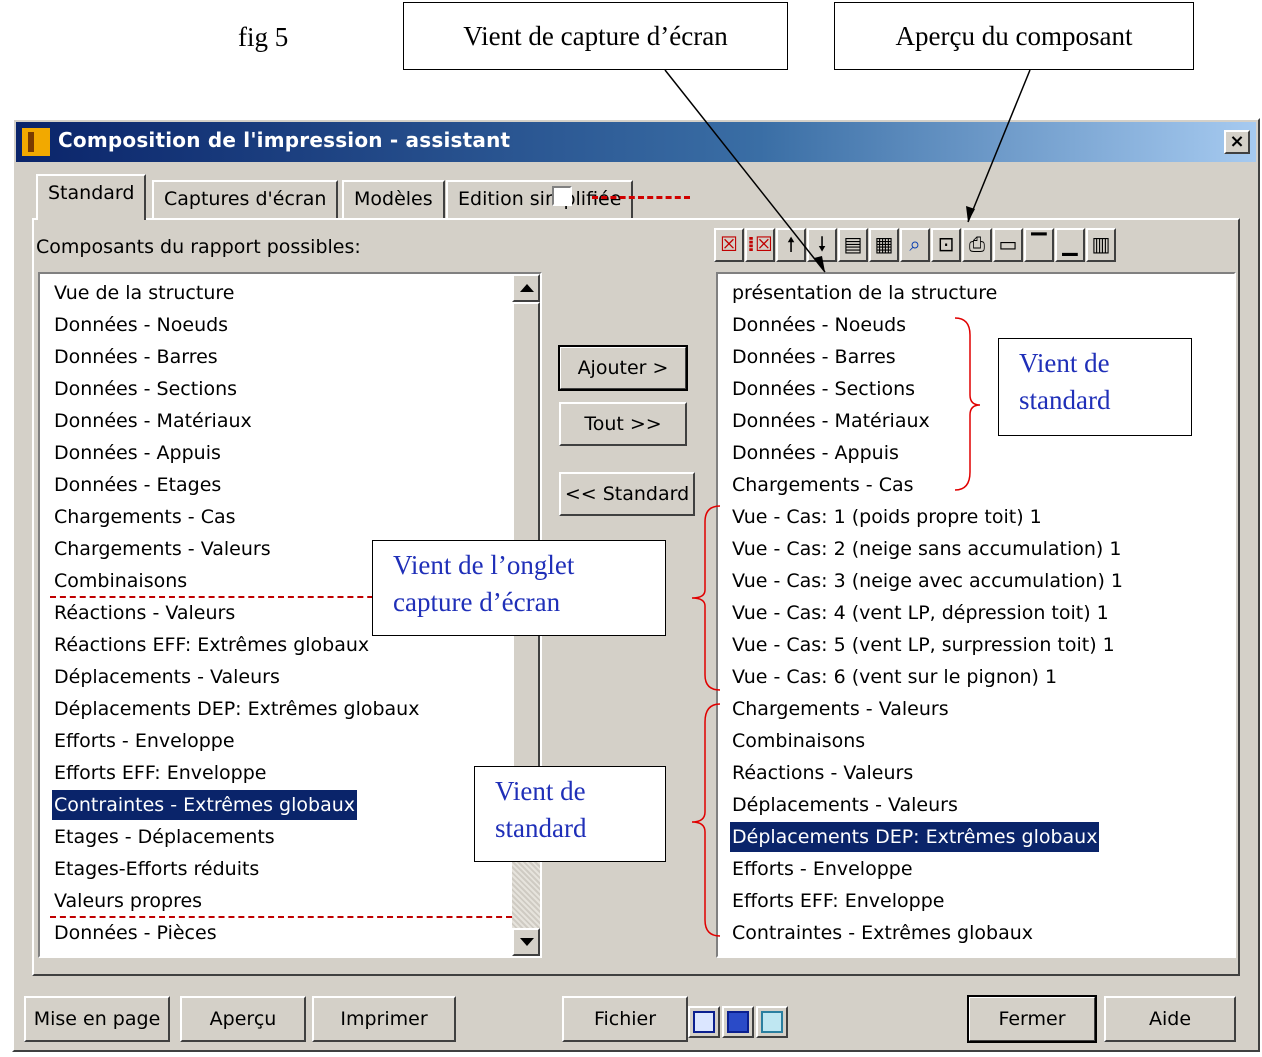 This screenshot has height=1057, width=1262. What do you see at coordinates (706, 820) in the screenshot?
I see `brace-standard-bottom` at bounding box center [706, 820].